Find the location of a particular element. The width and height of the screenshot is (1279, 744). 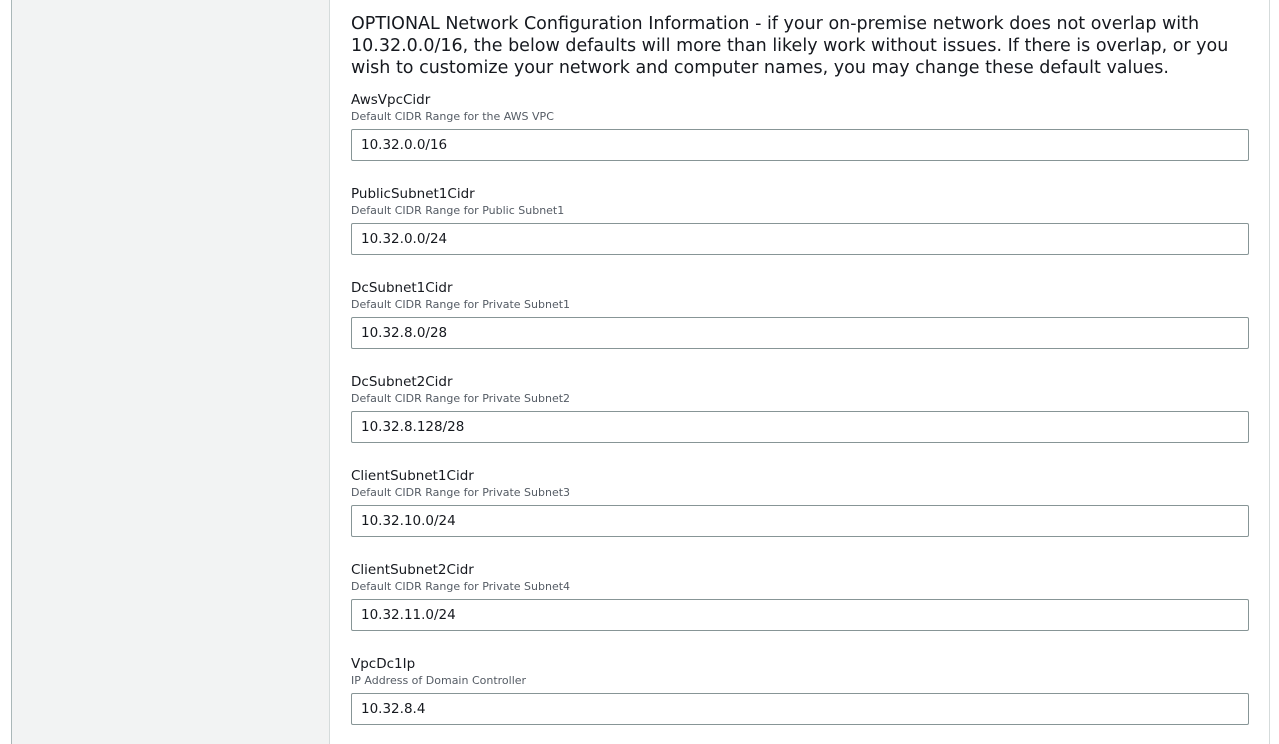

left-gutter is located at coordinates (6, 372).